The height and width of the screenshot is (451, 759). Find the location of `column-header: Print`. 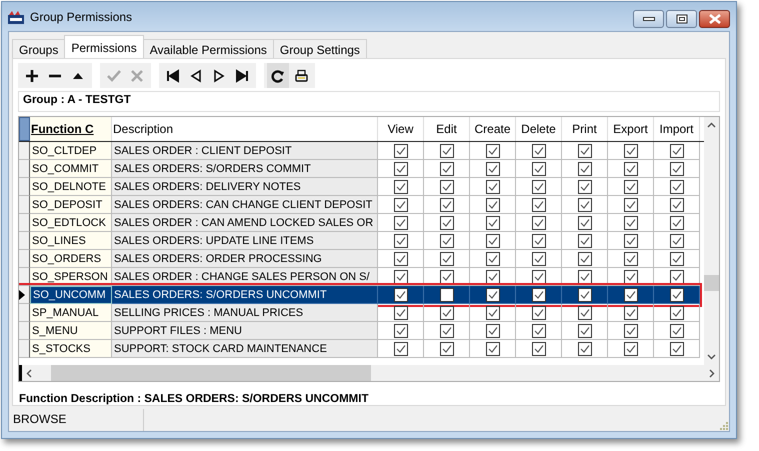

column-header: Print is located at coordinates (585, 129).